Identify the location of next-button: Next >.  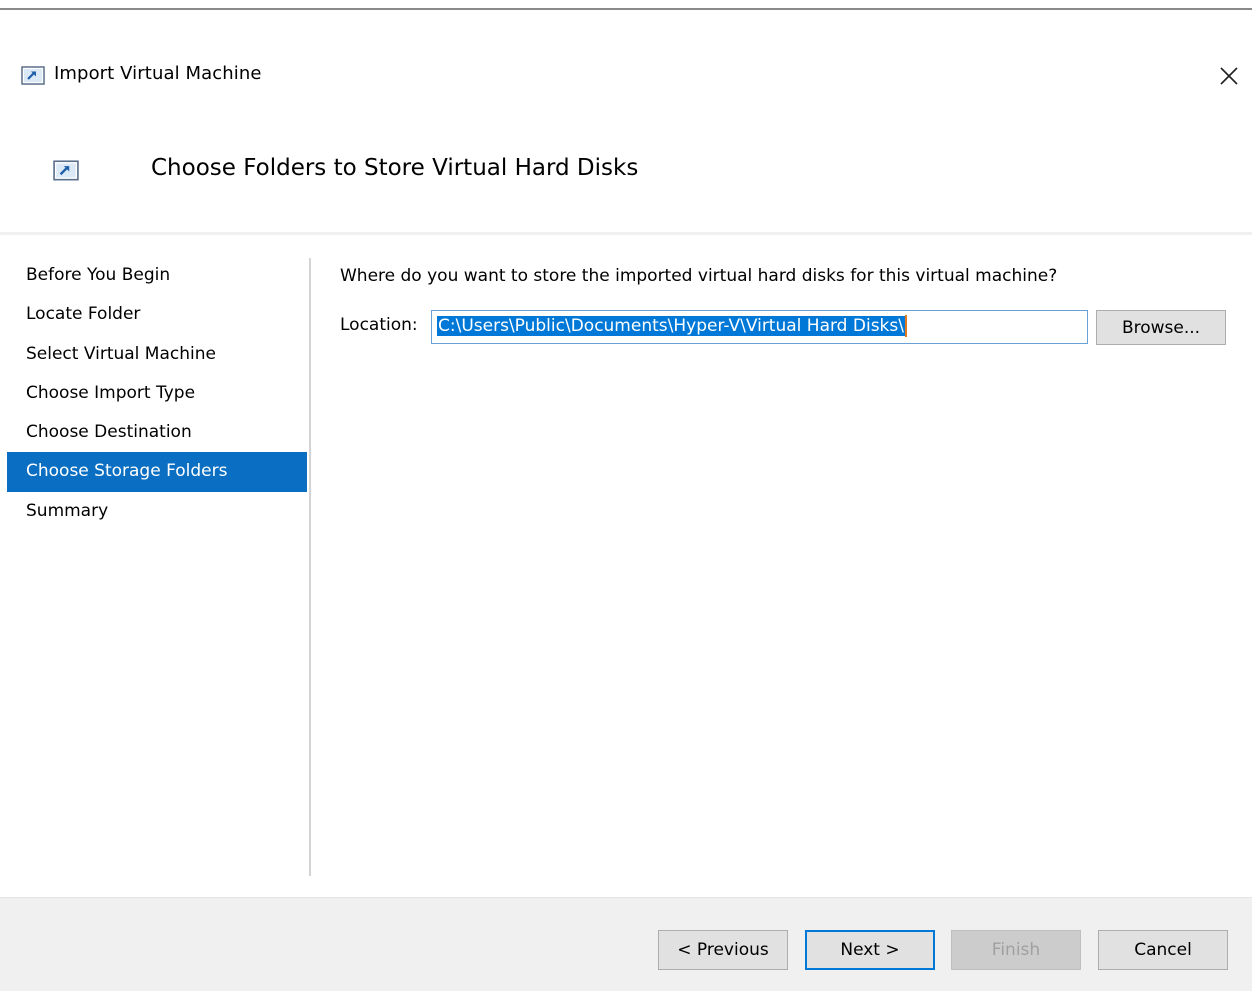
(870, 950).